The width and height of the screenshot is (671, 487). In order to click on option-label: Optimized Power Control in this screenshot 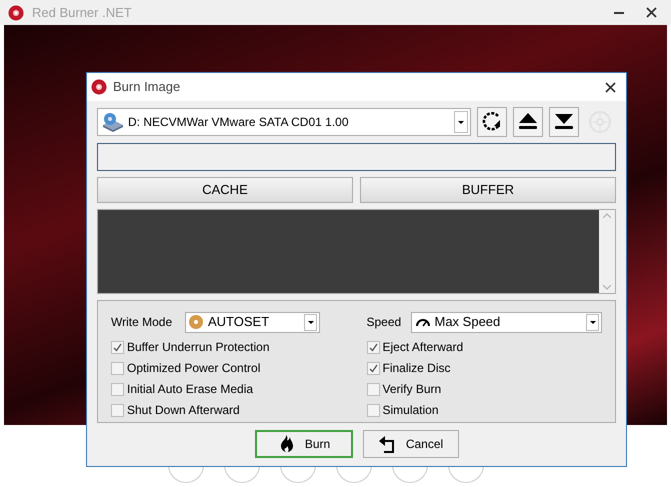, I will do `click(193, 368)`.